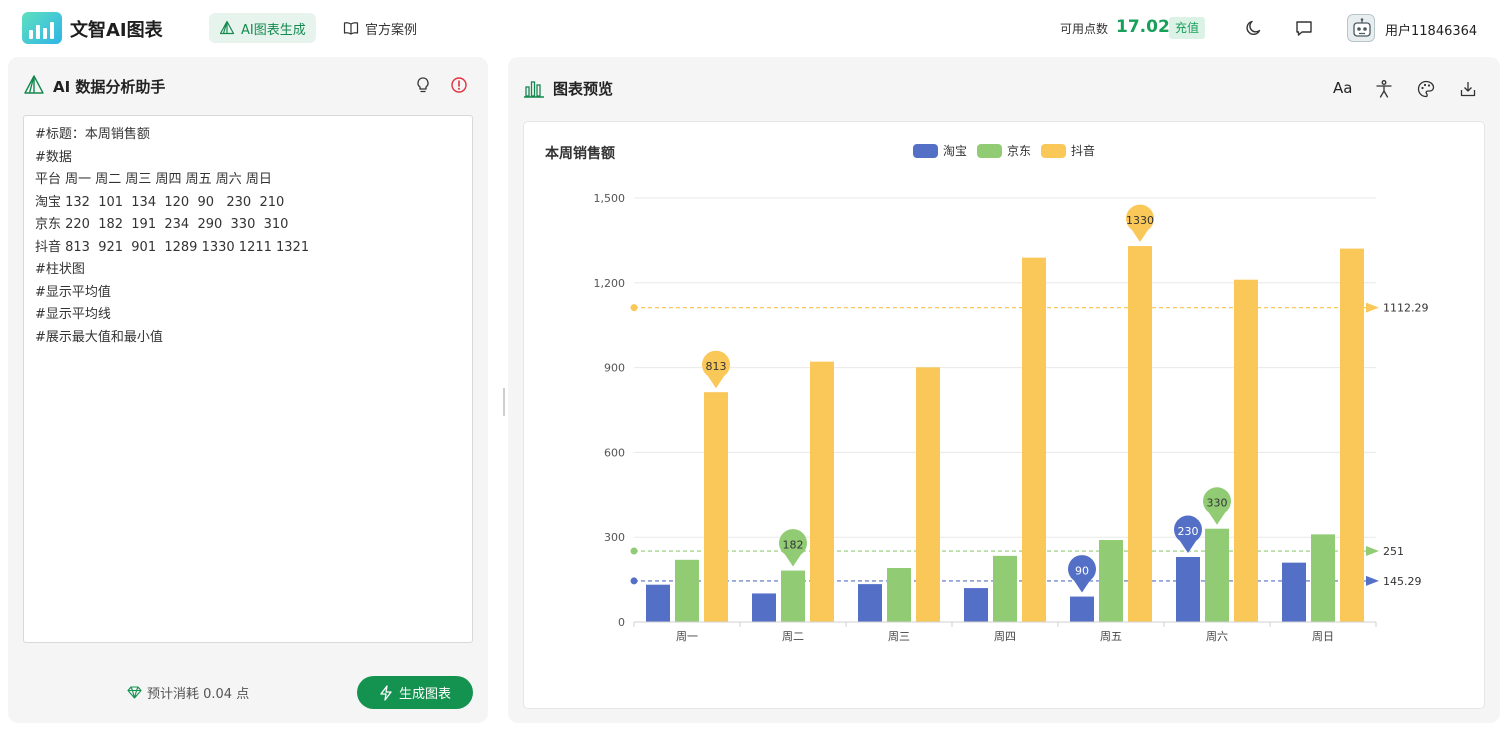 The height and width of the screenshot is (731, 1506). Describe the element at coordinates (1140, 220) in the screenshot. I see `pin-label: 1330` at that location.